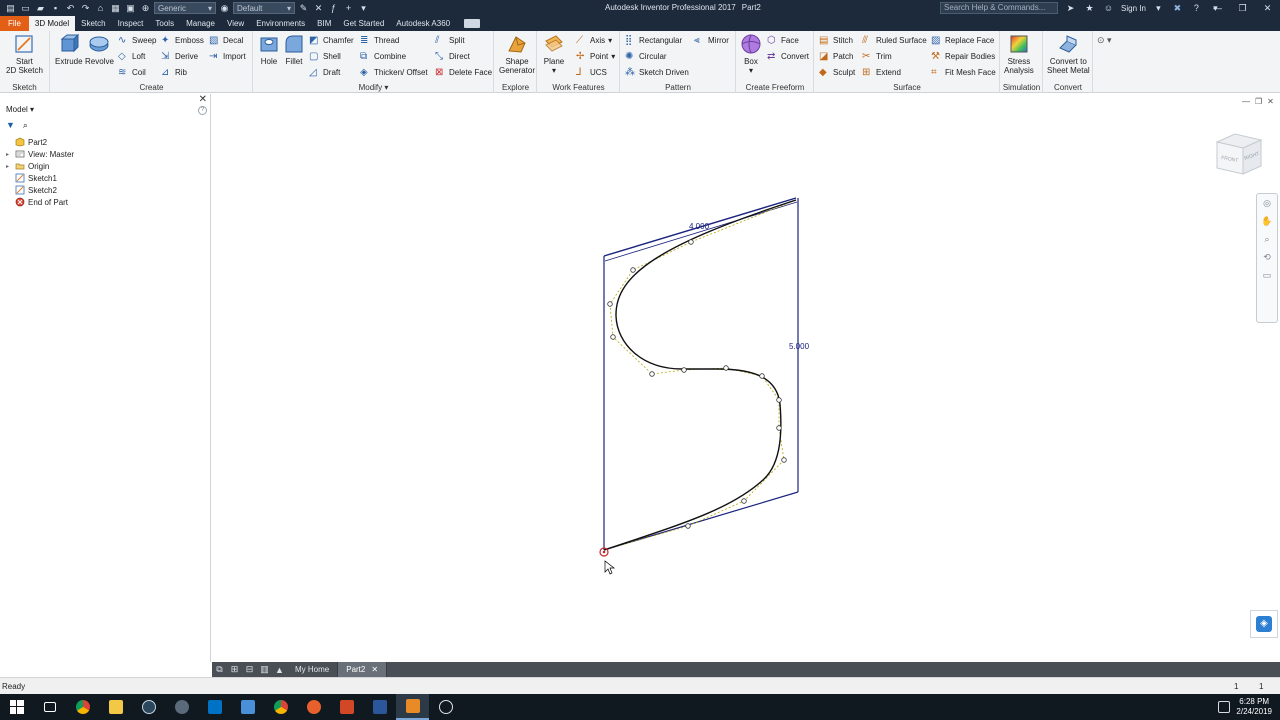  I want to click on minimize-icon: —, so click(1217, 8).